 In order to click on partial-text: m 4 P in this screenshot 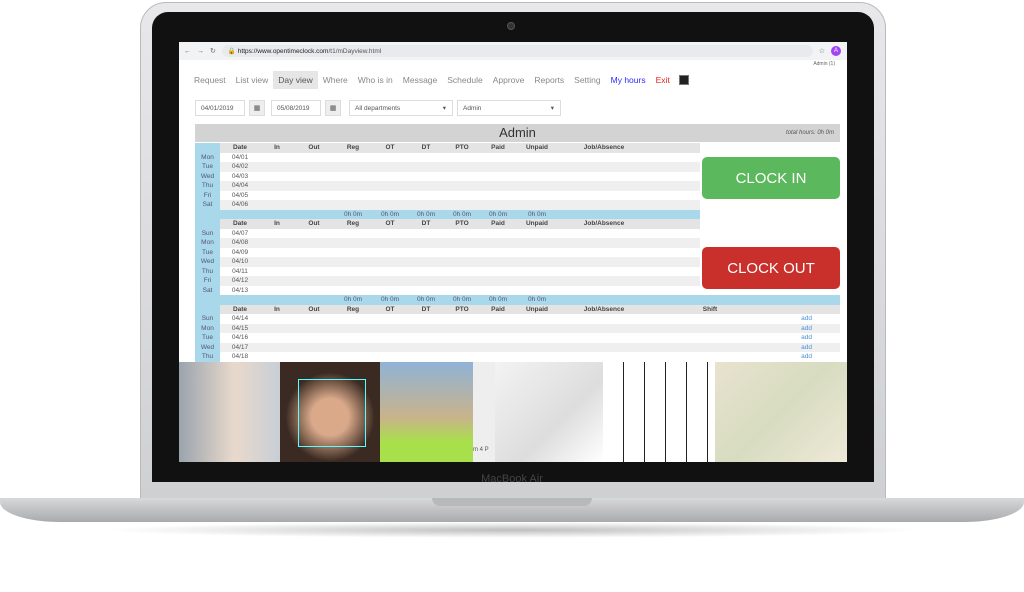, I will do `click(481, 450)`.